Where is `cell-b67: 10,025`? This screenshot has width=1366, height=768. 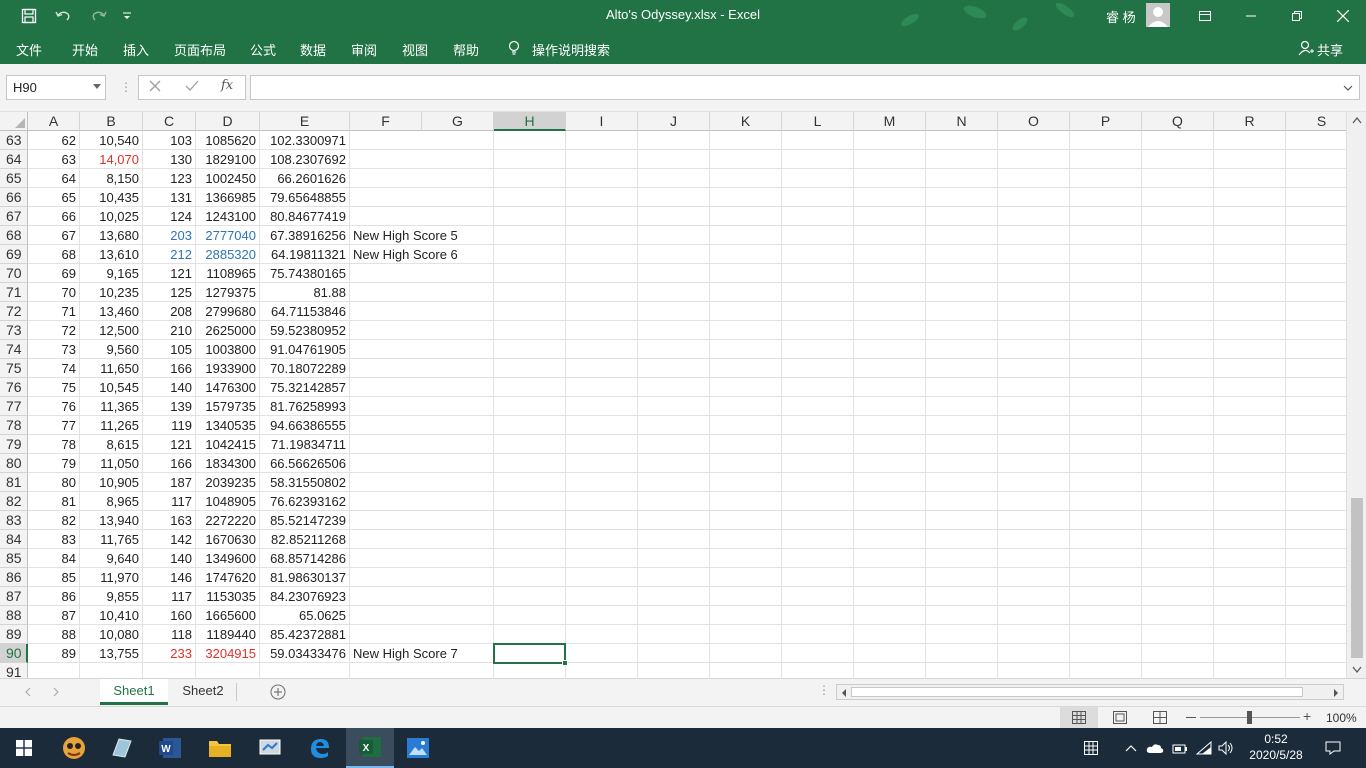
cell-b67: 10,025 is located at coordinates (111, 216).